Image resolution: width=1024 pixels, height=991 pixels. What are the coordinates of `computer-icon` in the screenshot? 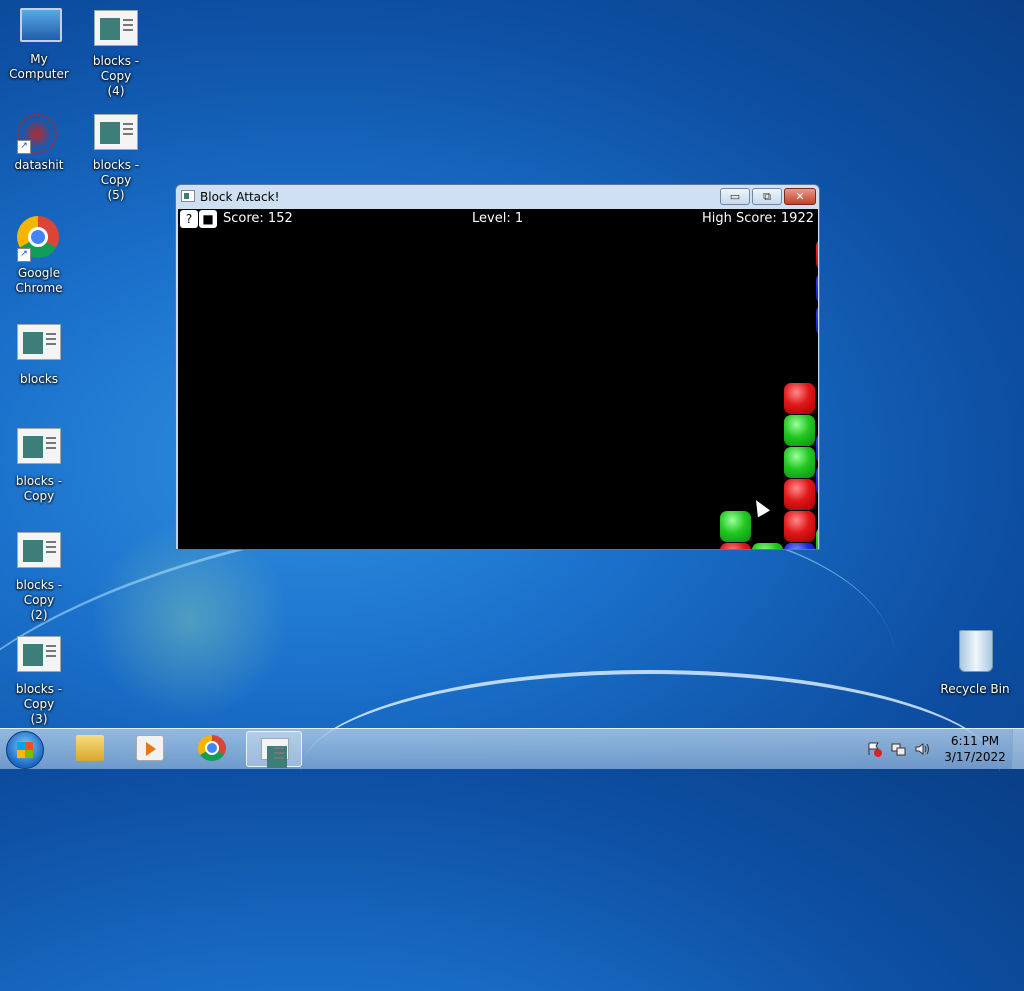 It's located at (39, 28).